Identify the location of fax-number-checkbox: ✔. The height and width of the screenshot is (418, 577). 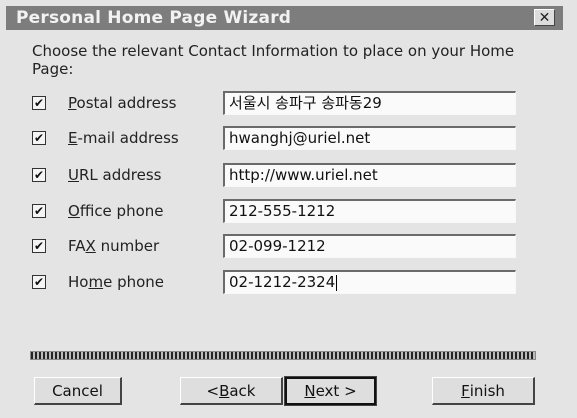
(39, 246).